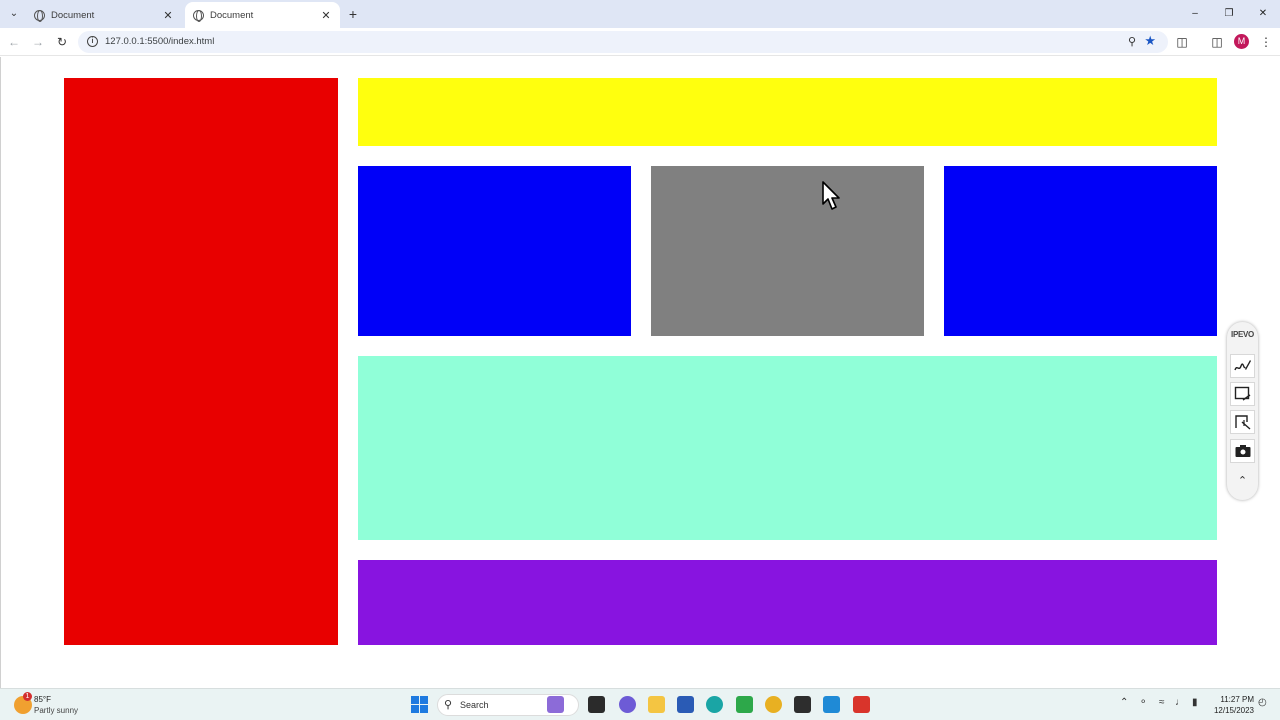 This screenshot has height=720, width=1280. What do you see at coordinates (787, 112) in the screenshot?
I see `yellow-header-box` at bounding box center [787, 112].